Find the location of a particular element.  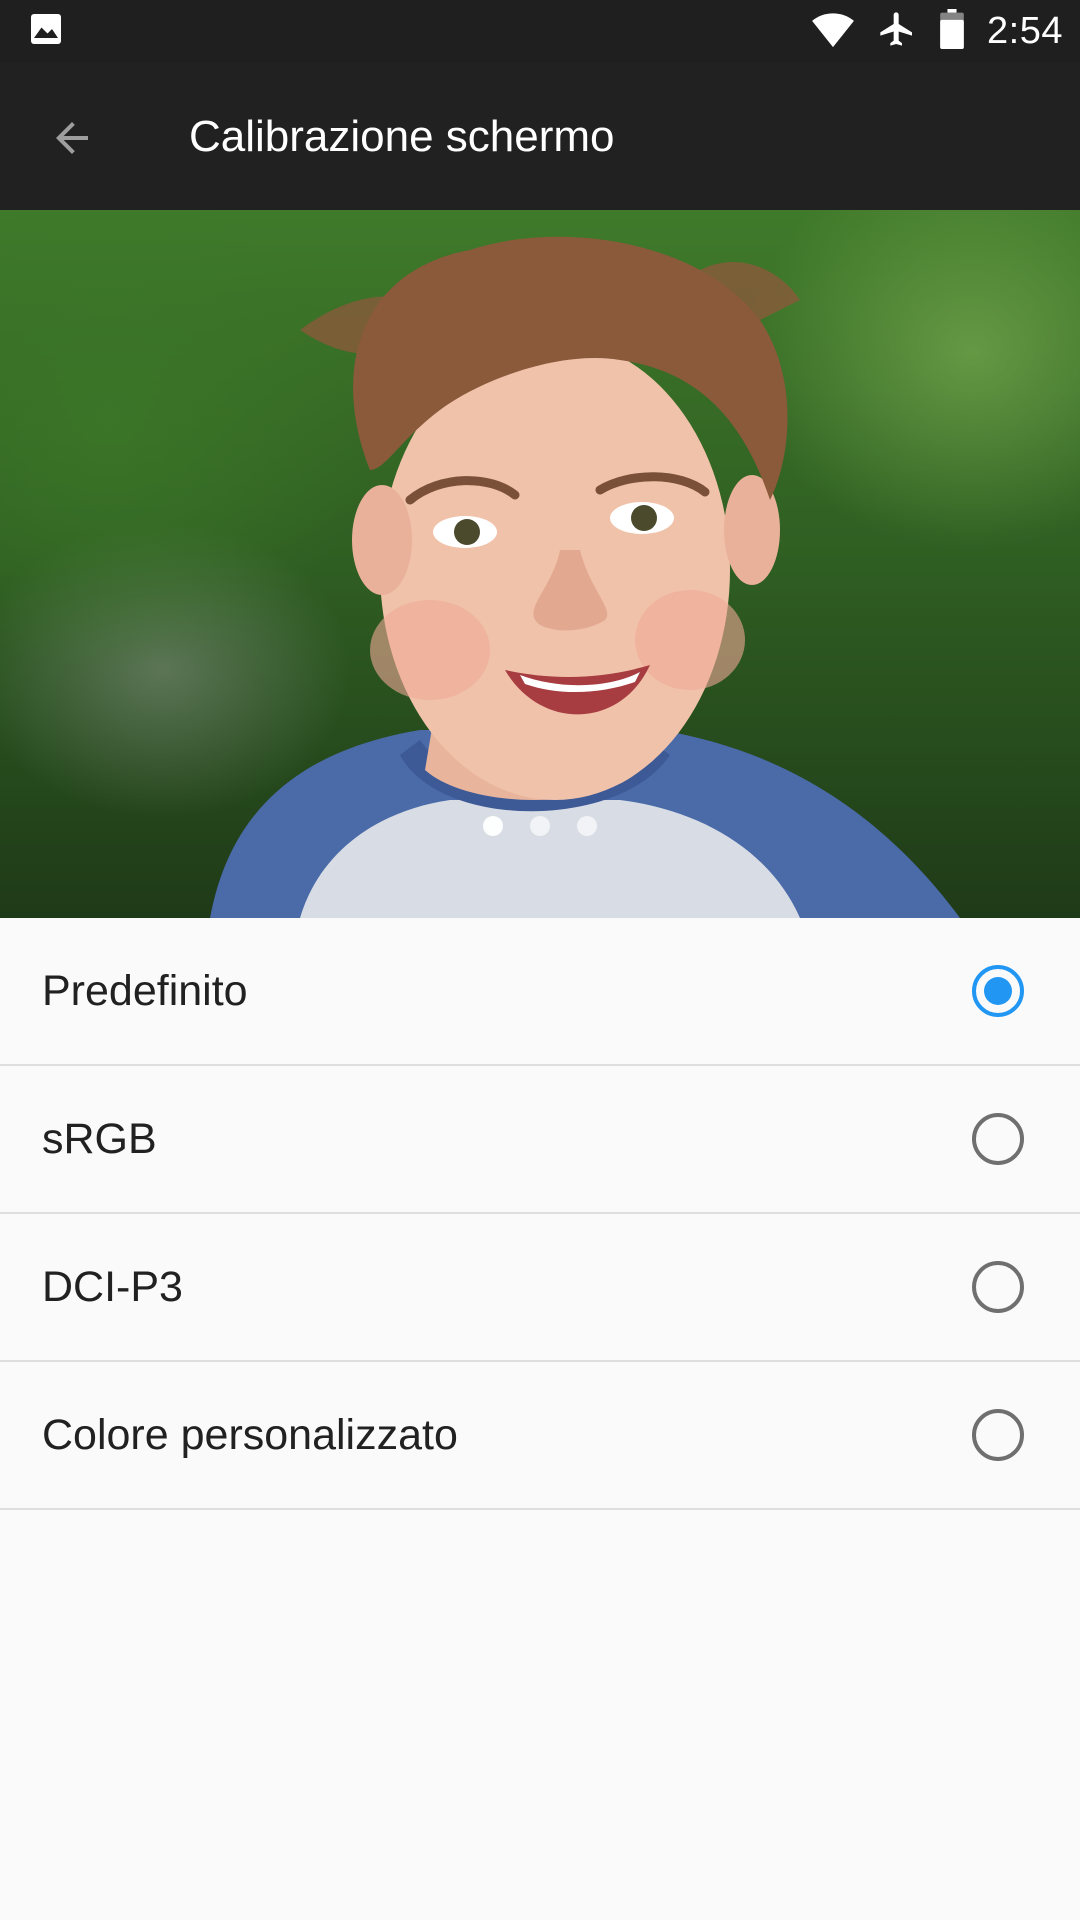

status-time: 2:54 is located at coordinates (1025, 31).